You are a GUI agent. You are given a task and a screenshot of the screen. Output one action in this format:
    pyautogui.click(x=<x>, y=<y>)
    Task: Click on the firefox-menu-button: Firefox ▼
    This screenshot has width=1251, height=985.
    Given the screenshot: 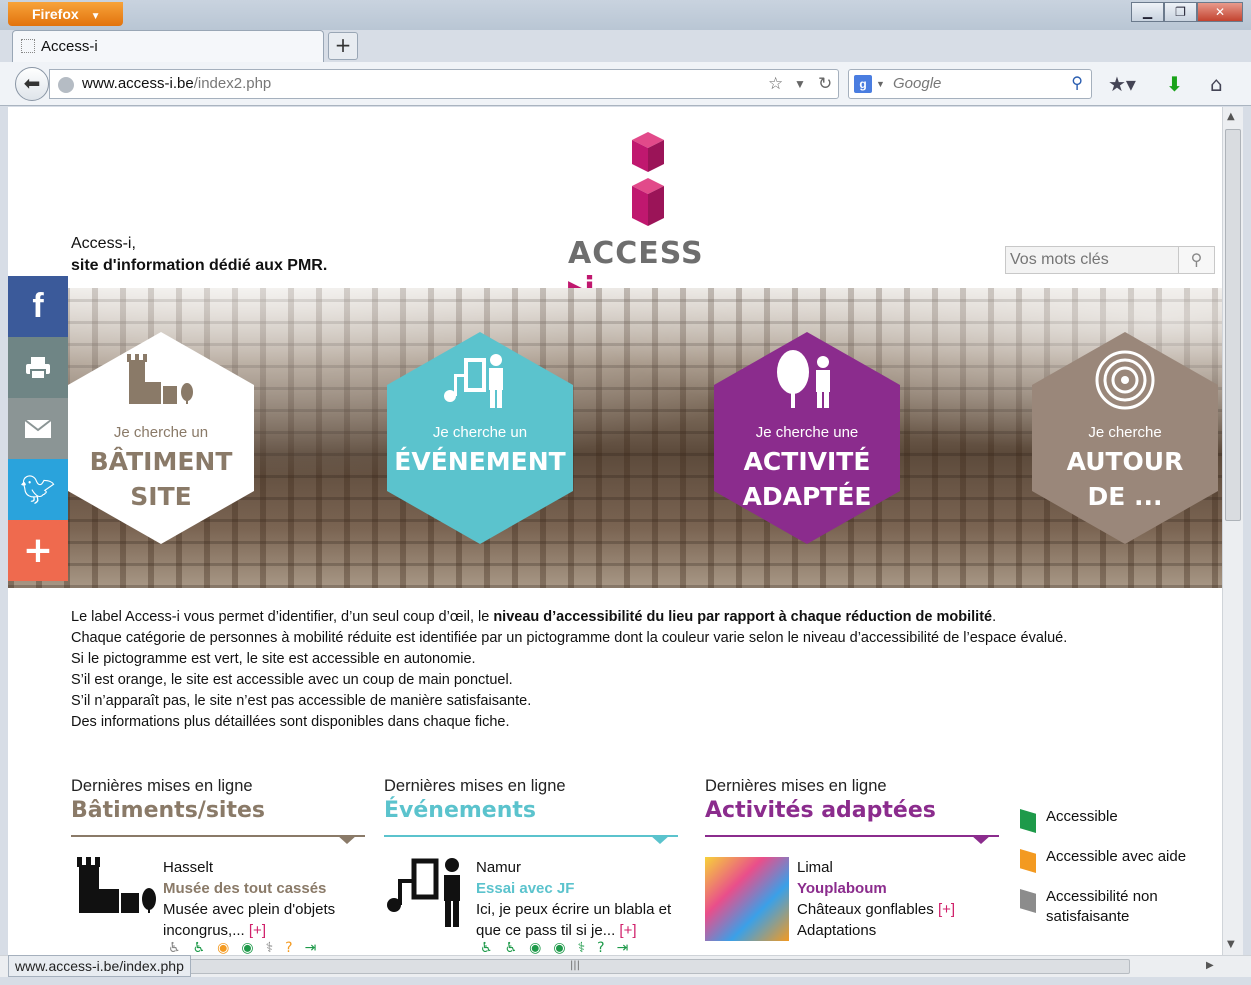 What is the action you would take?
    pyautogui.click(x=65, y=14)
    